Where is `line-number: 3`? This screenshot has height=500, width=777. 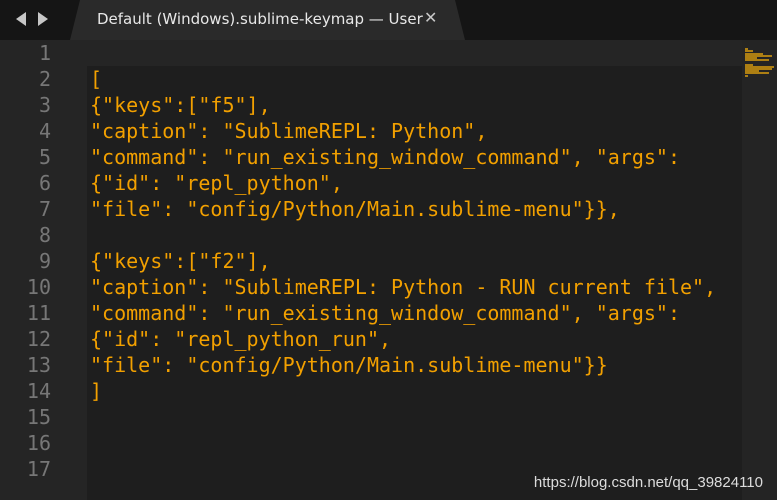 line-number: 3 is located at coordinates (44, 105).